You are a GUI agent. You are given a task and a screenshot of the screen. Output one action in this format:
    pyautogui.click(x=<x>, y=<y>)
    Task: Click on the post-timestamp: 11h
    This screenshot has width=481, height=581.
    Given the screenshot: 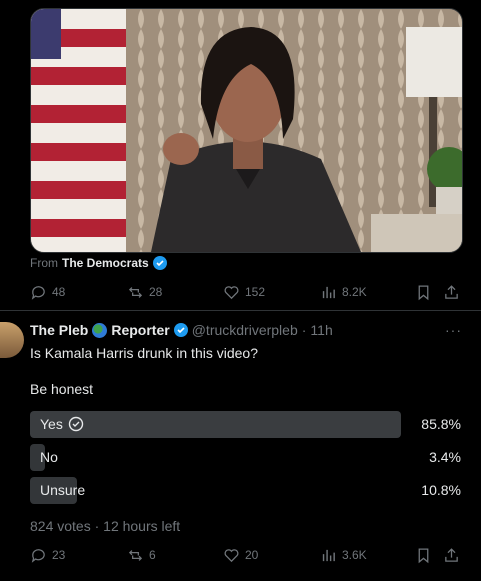 What is the action you would take?
    pyautogui.click(x=321, y=330)
    